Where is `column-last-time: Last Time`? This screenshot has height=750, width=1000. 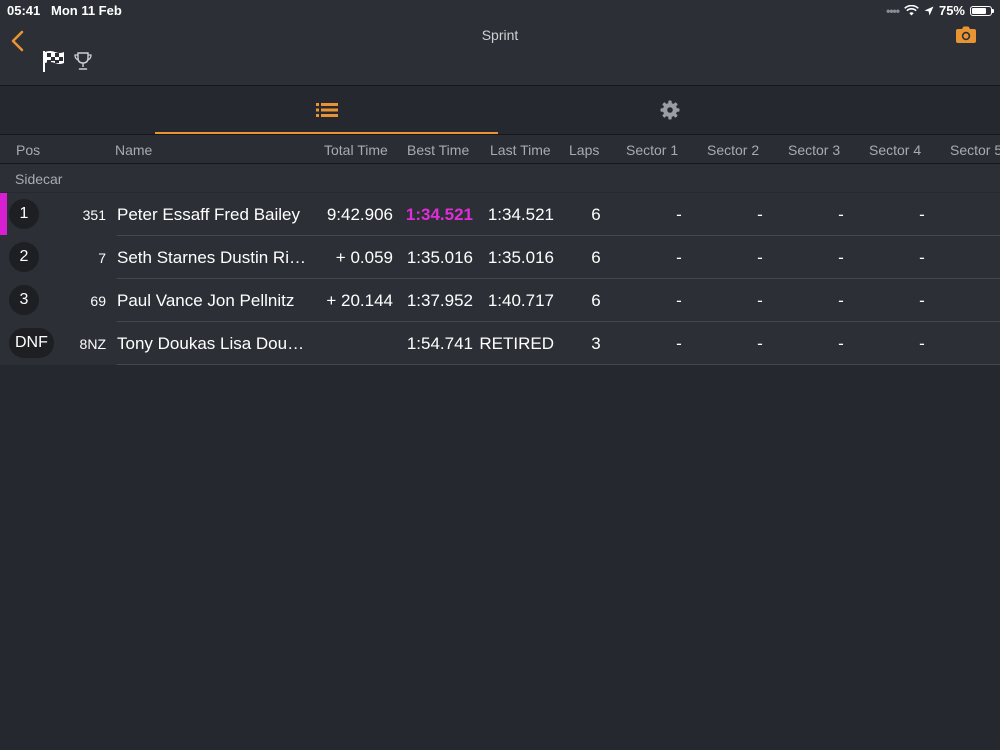 column-last-time: Last Time is located at coordinates (520, 150).